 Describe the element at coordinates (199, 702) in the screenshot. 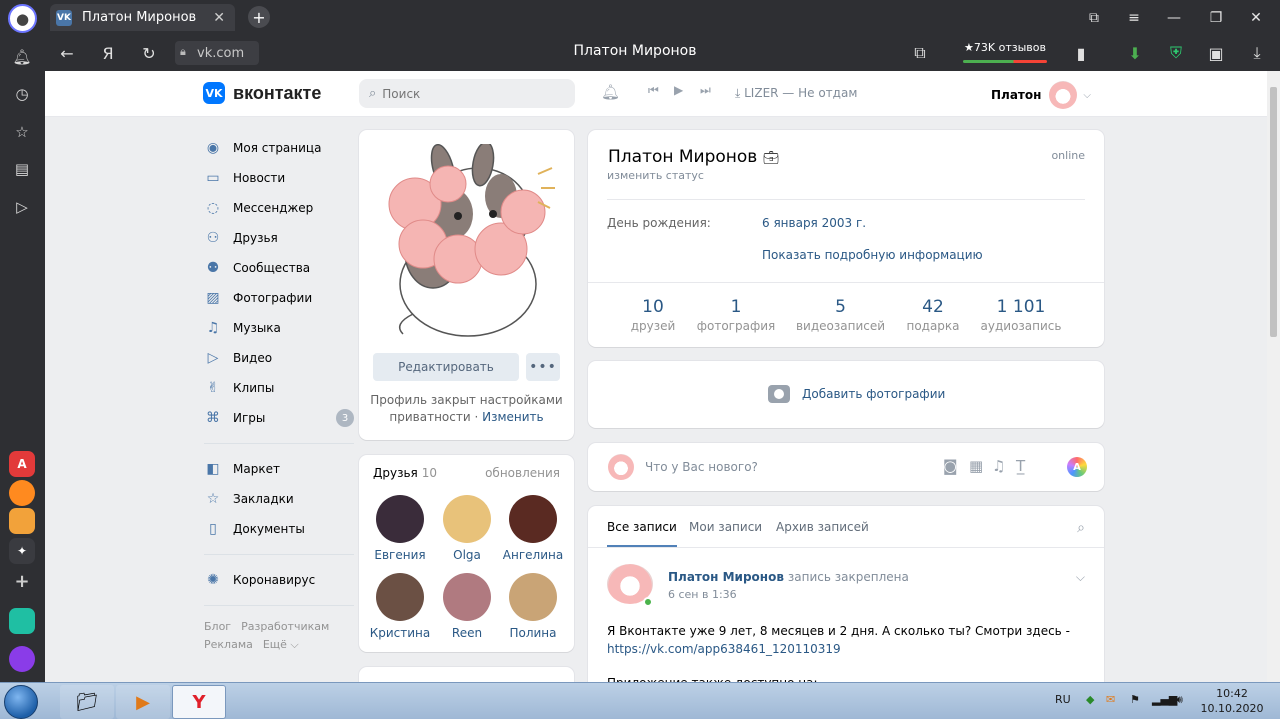

I see `yandex-browser-icon: Y` at that location.